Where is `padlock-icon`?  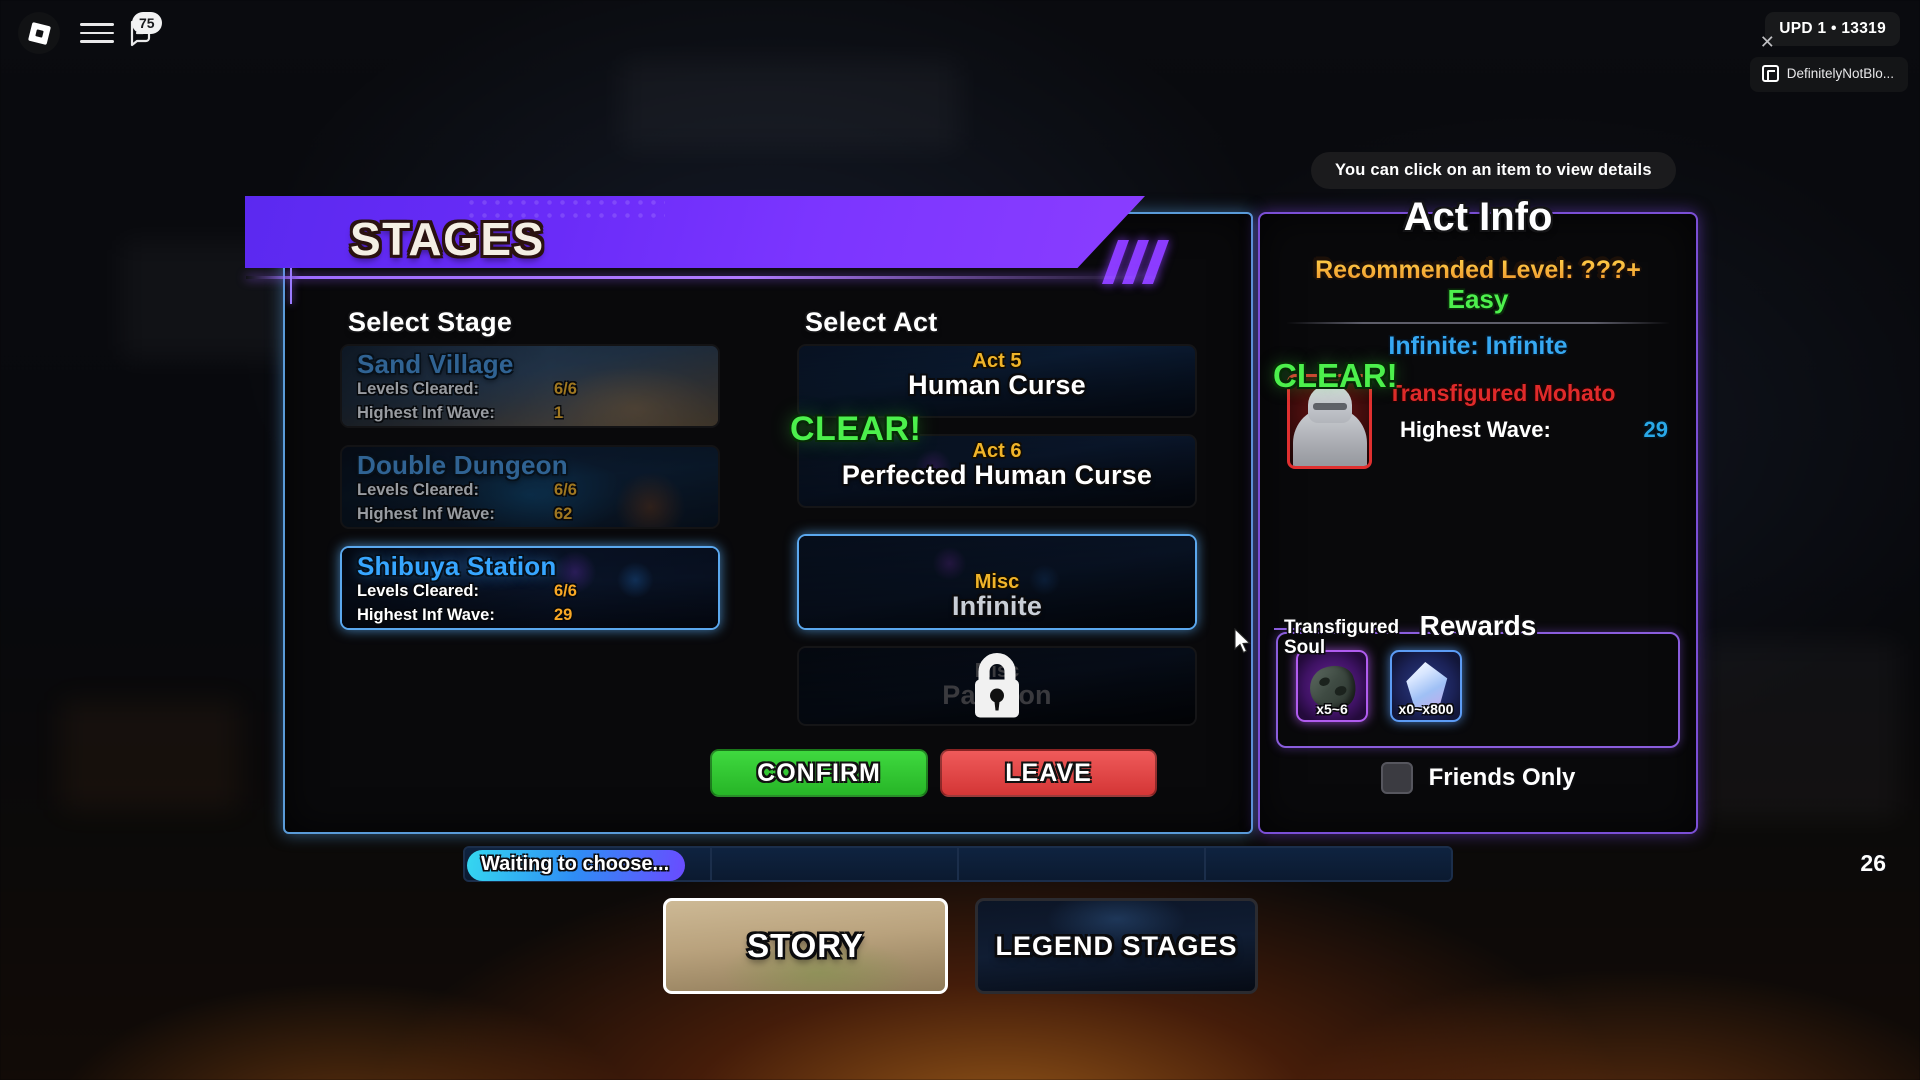 padlock-icon is located at coordinates (997, 685).